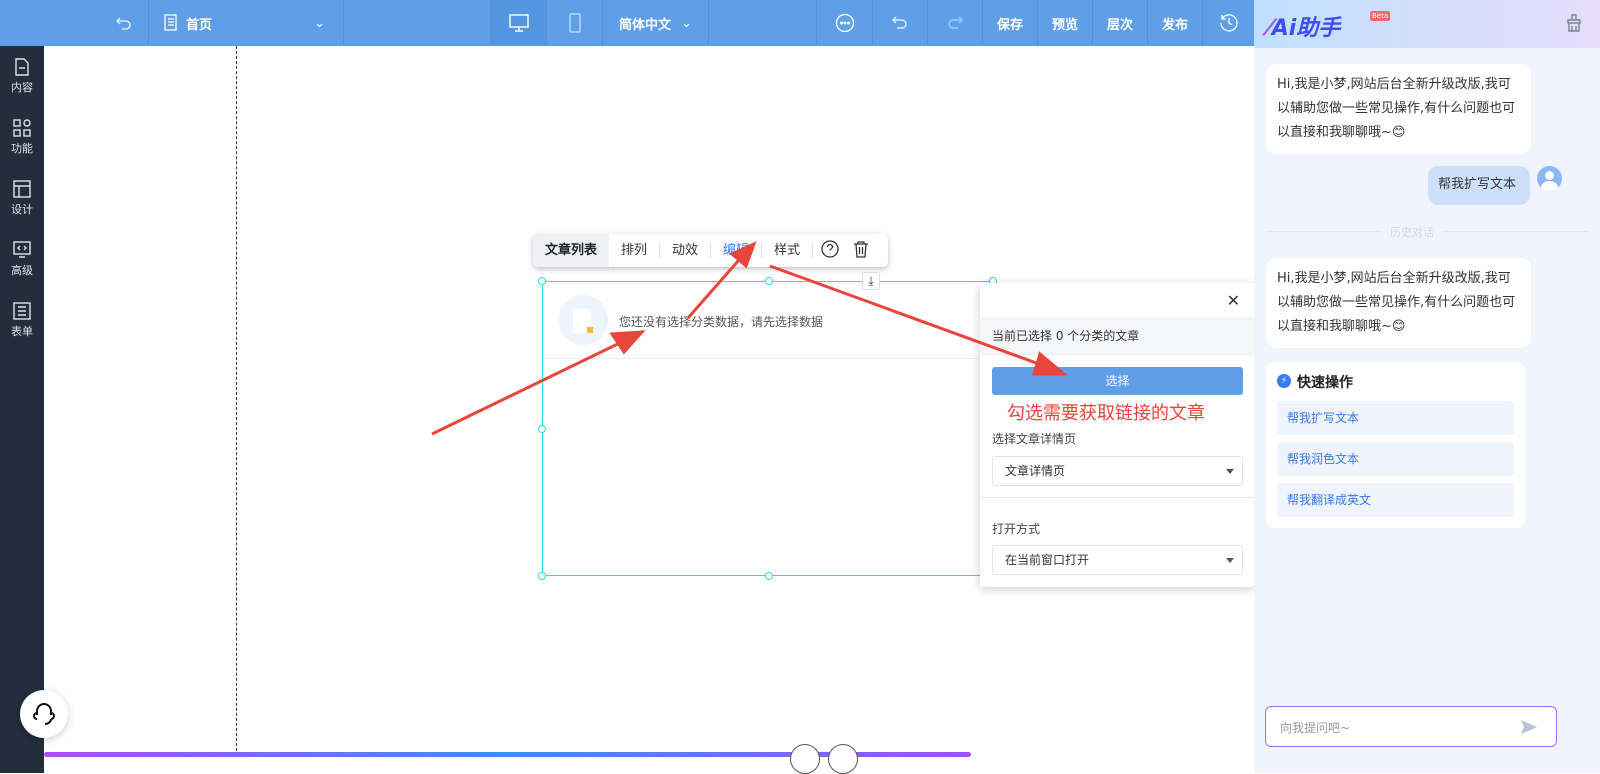  What do you see at coordinates (22, 137) in the screenshot?
I see `sidebar-item-function: 功能` at bounding box center [22, 137].